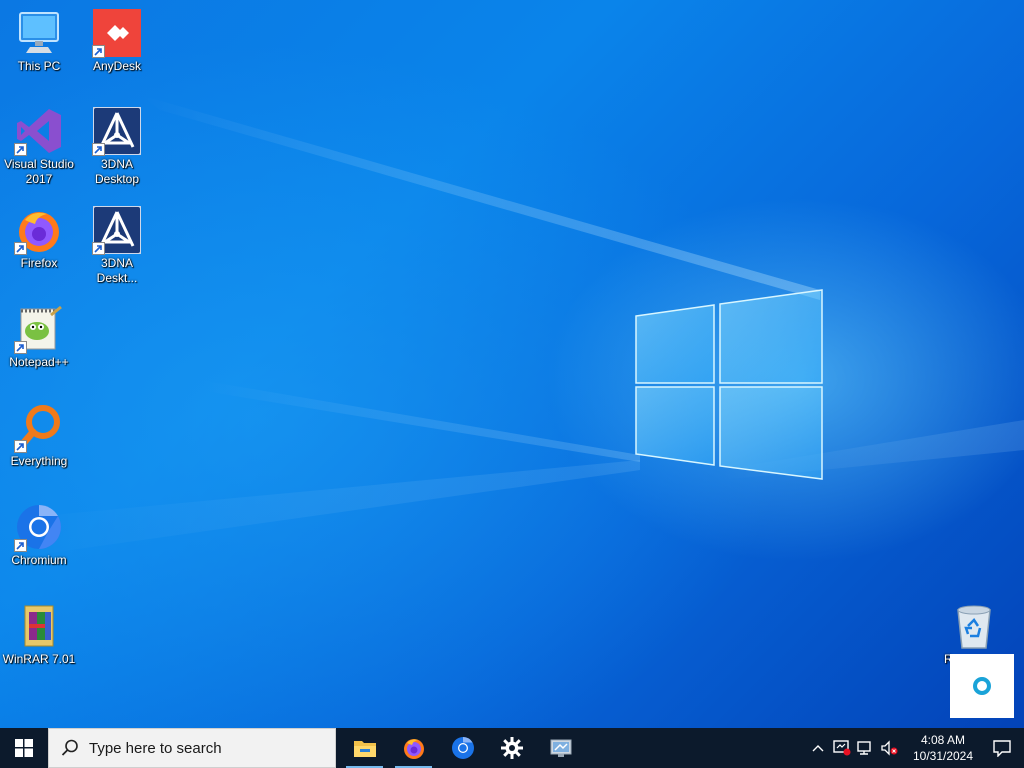 The width and height of the screenshot is (1024, 768). I want to click on volume-muted-icon, so click(889, 748).